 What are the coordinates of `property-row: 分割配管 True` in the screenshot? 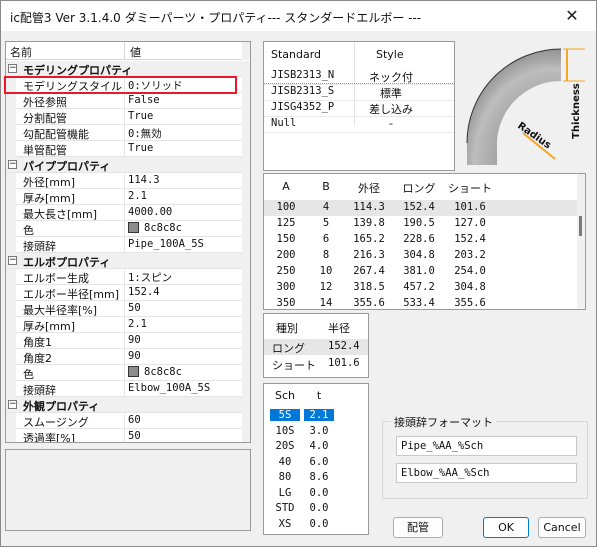 It's located at (128, 117).